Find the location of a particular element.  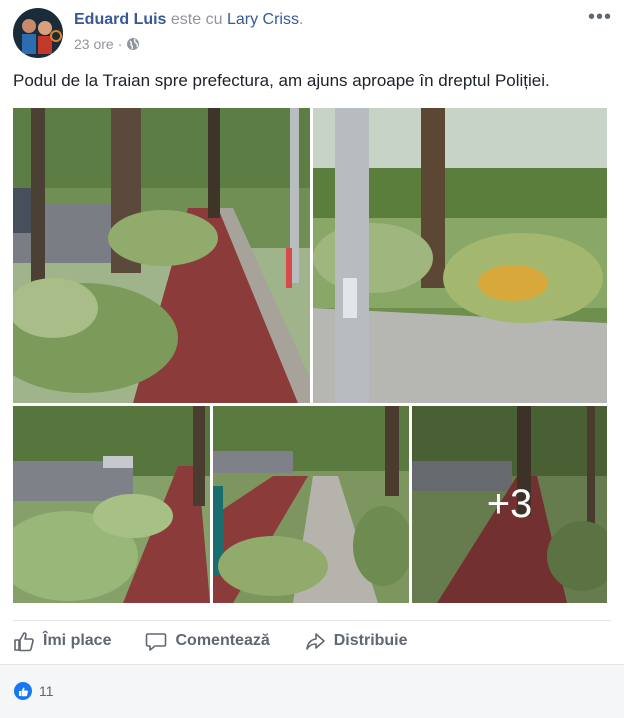

author-line: Eduard Luis este cu Lary Criss. is located at coordinates (188, 20).